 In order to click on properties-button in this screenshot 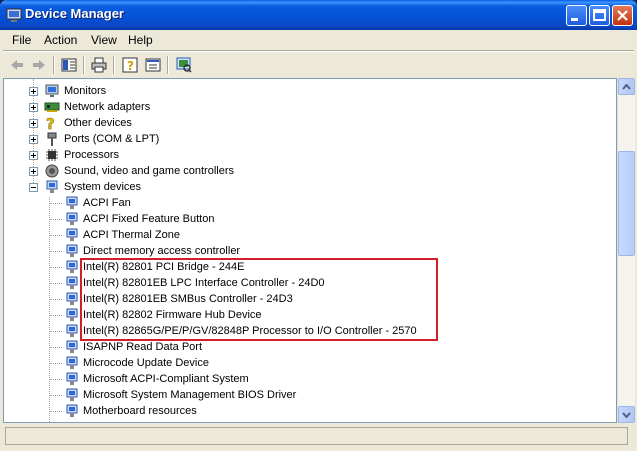, I will do `click(153, 65)`.